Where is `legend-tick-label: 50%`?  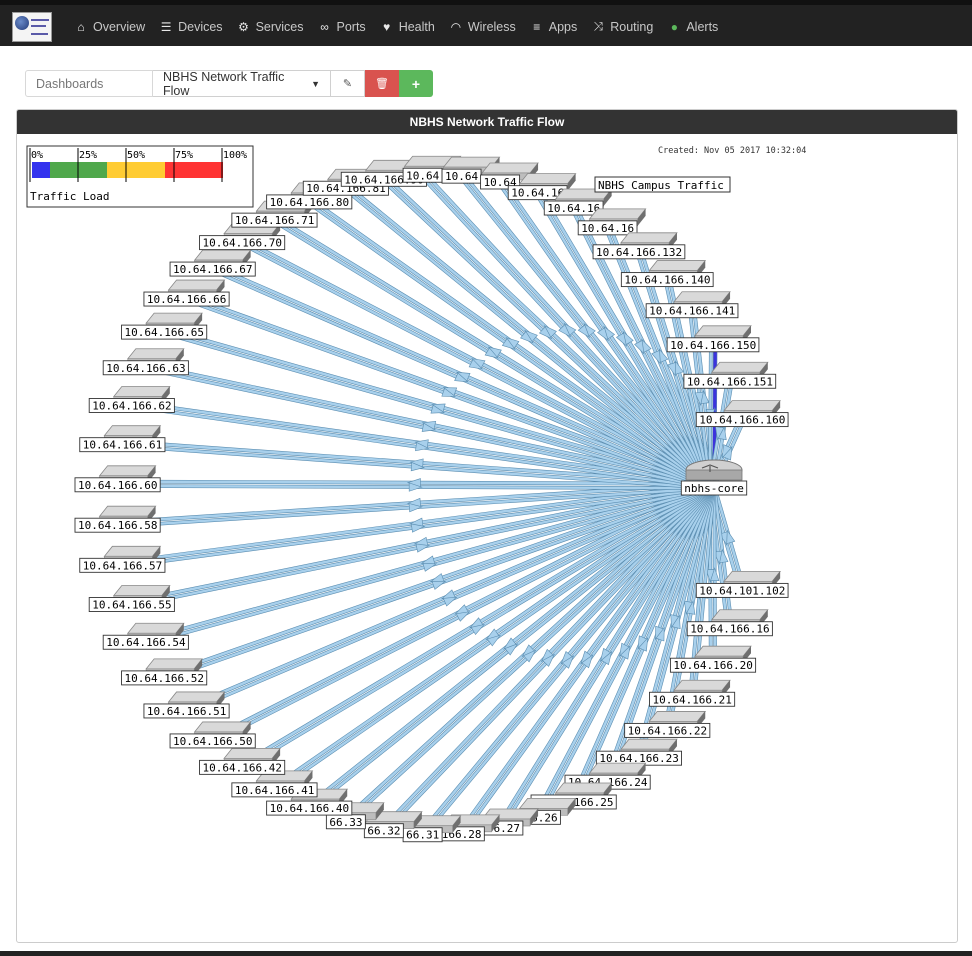 legend-tick-label: 50% is located at coordinates (136, 155).